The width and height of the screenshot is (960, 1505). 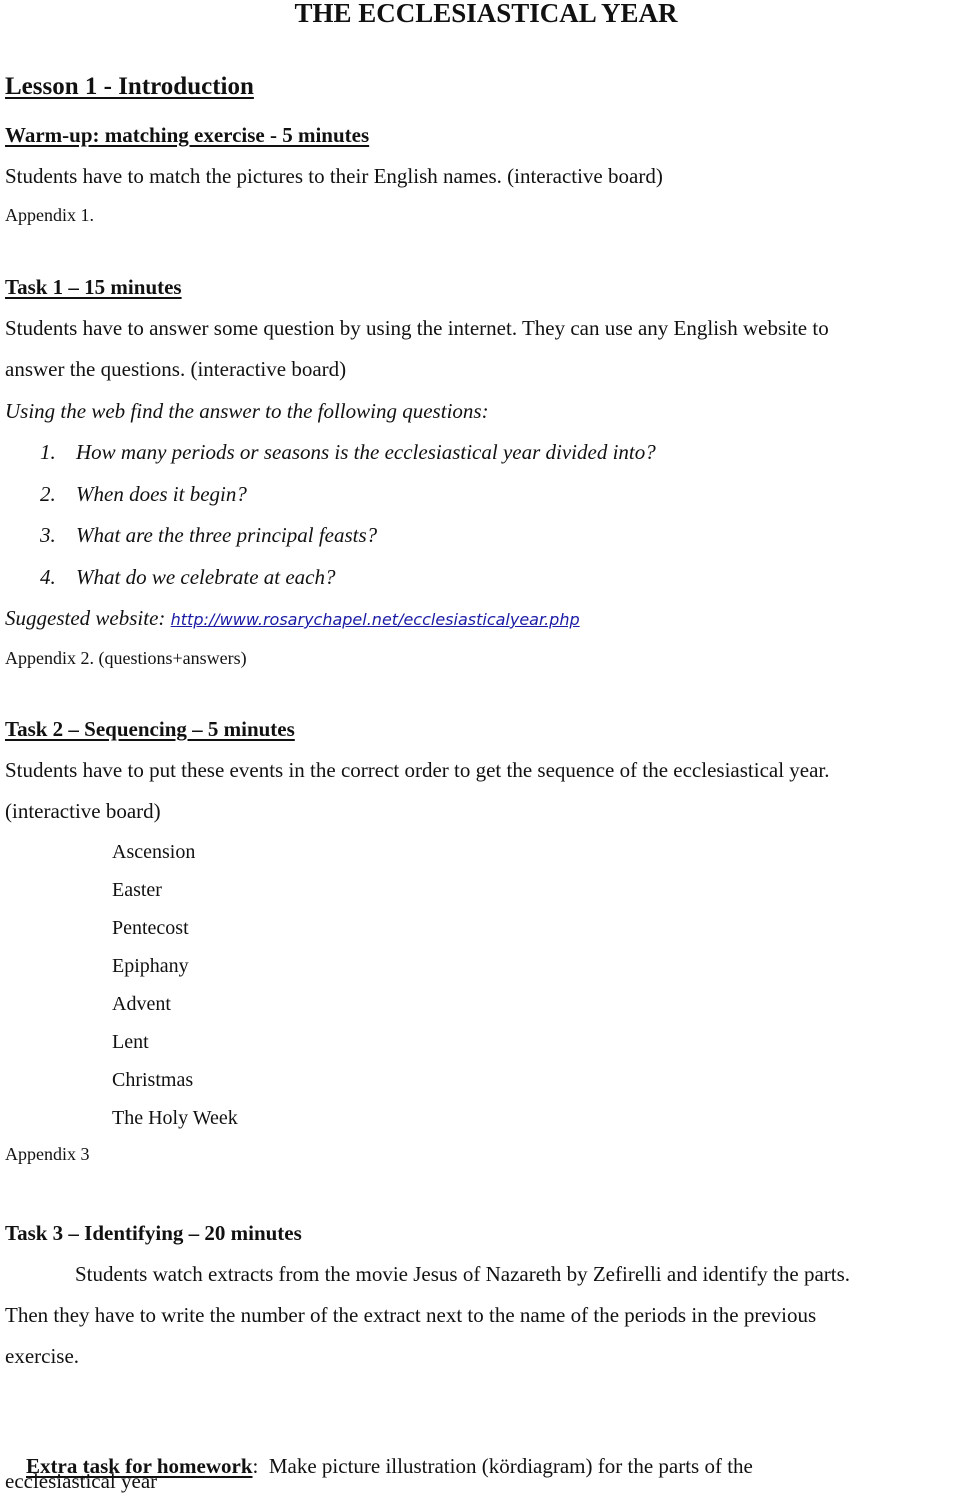 What do you see at coordinates (47, 1154) in the screenshot?
I see `task2-appendix: Appendix 3` at bounding box center [47, 1154].